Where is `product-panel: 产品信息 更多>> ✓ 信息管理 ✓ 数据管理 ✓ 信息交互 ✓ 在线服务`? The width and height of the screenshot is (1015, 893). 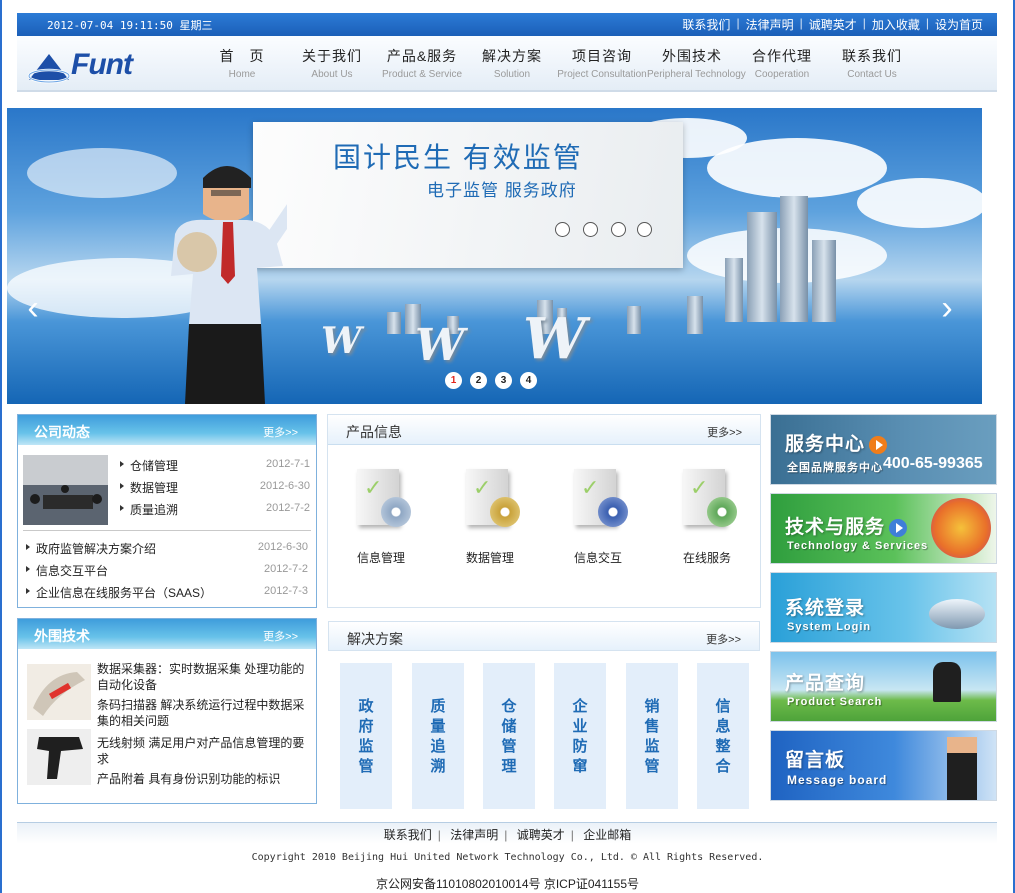 product-panel: 产品信息 更多>> ✓ 信息管理 ✓ 数据管理 ✓ 信息交互 ✓ 在线服务 is located at coordinates (544, 511).